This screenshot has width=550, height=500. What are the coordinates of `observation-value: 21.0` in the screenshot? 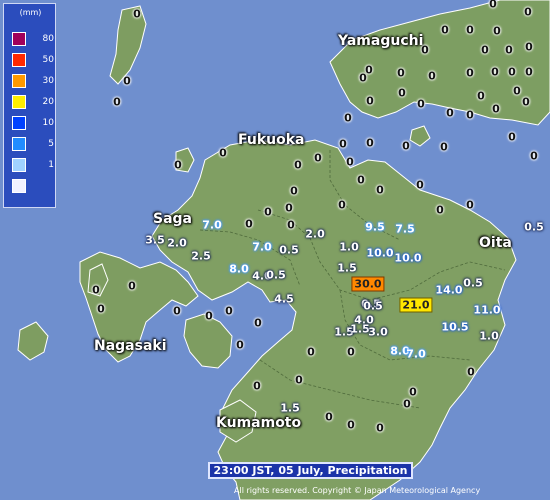 It's located at (416, 305).